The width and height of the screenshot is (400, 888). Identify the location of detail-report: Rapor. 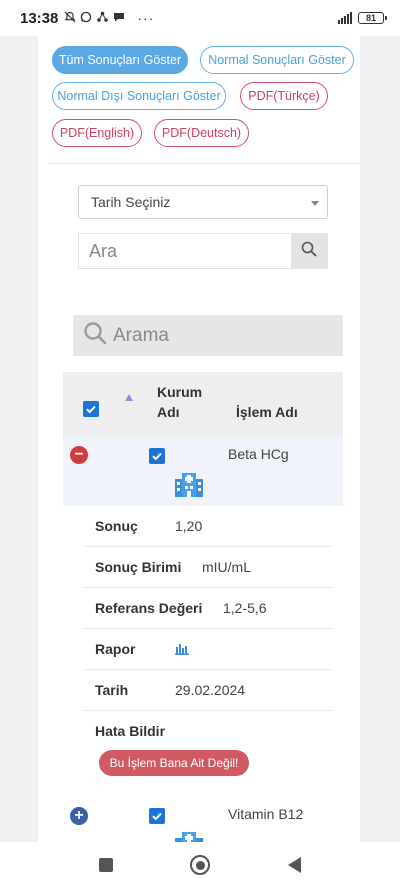
(208, 649).